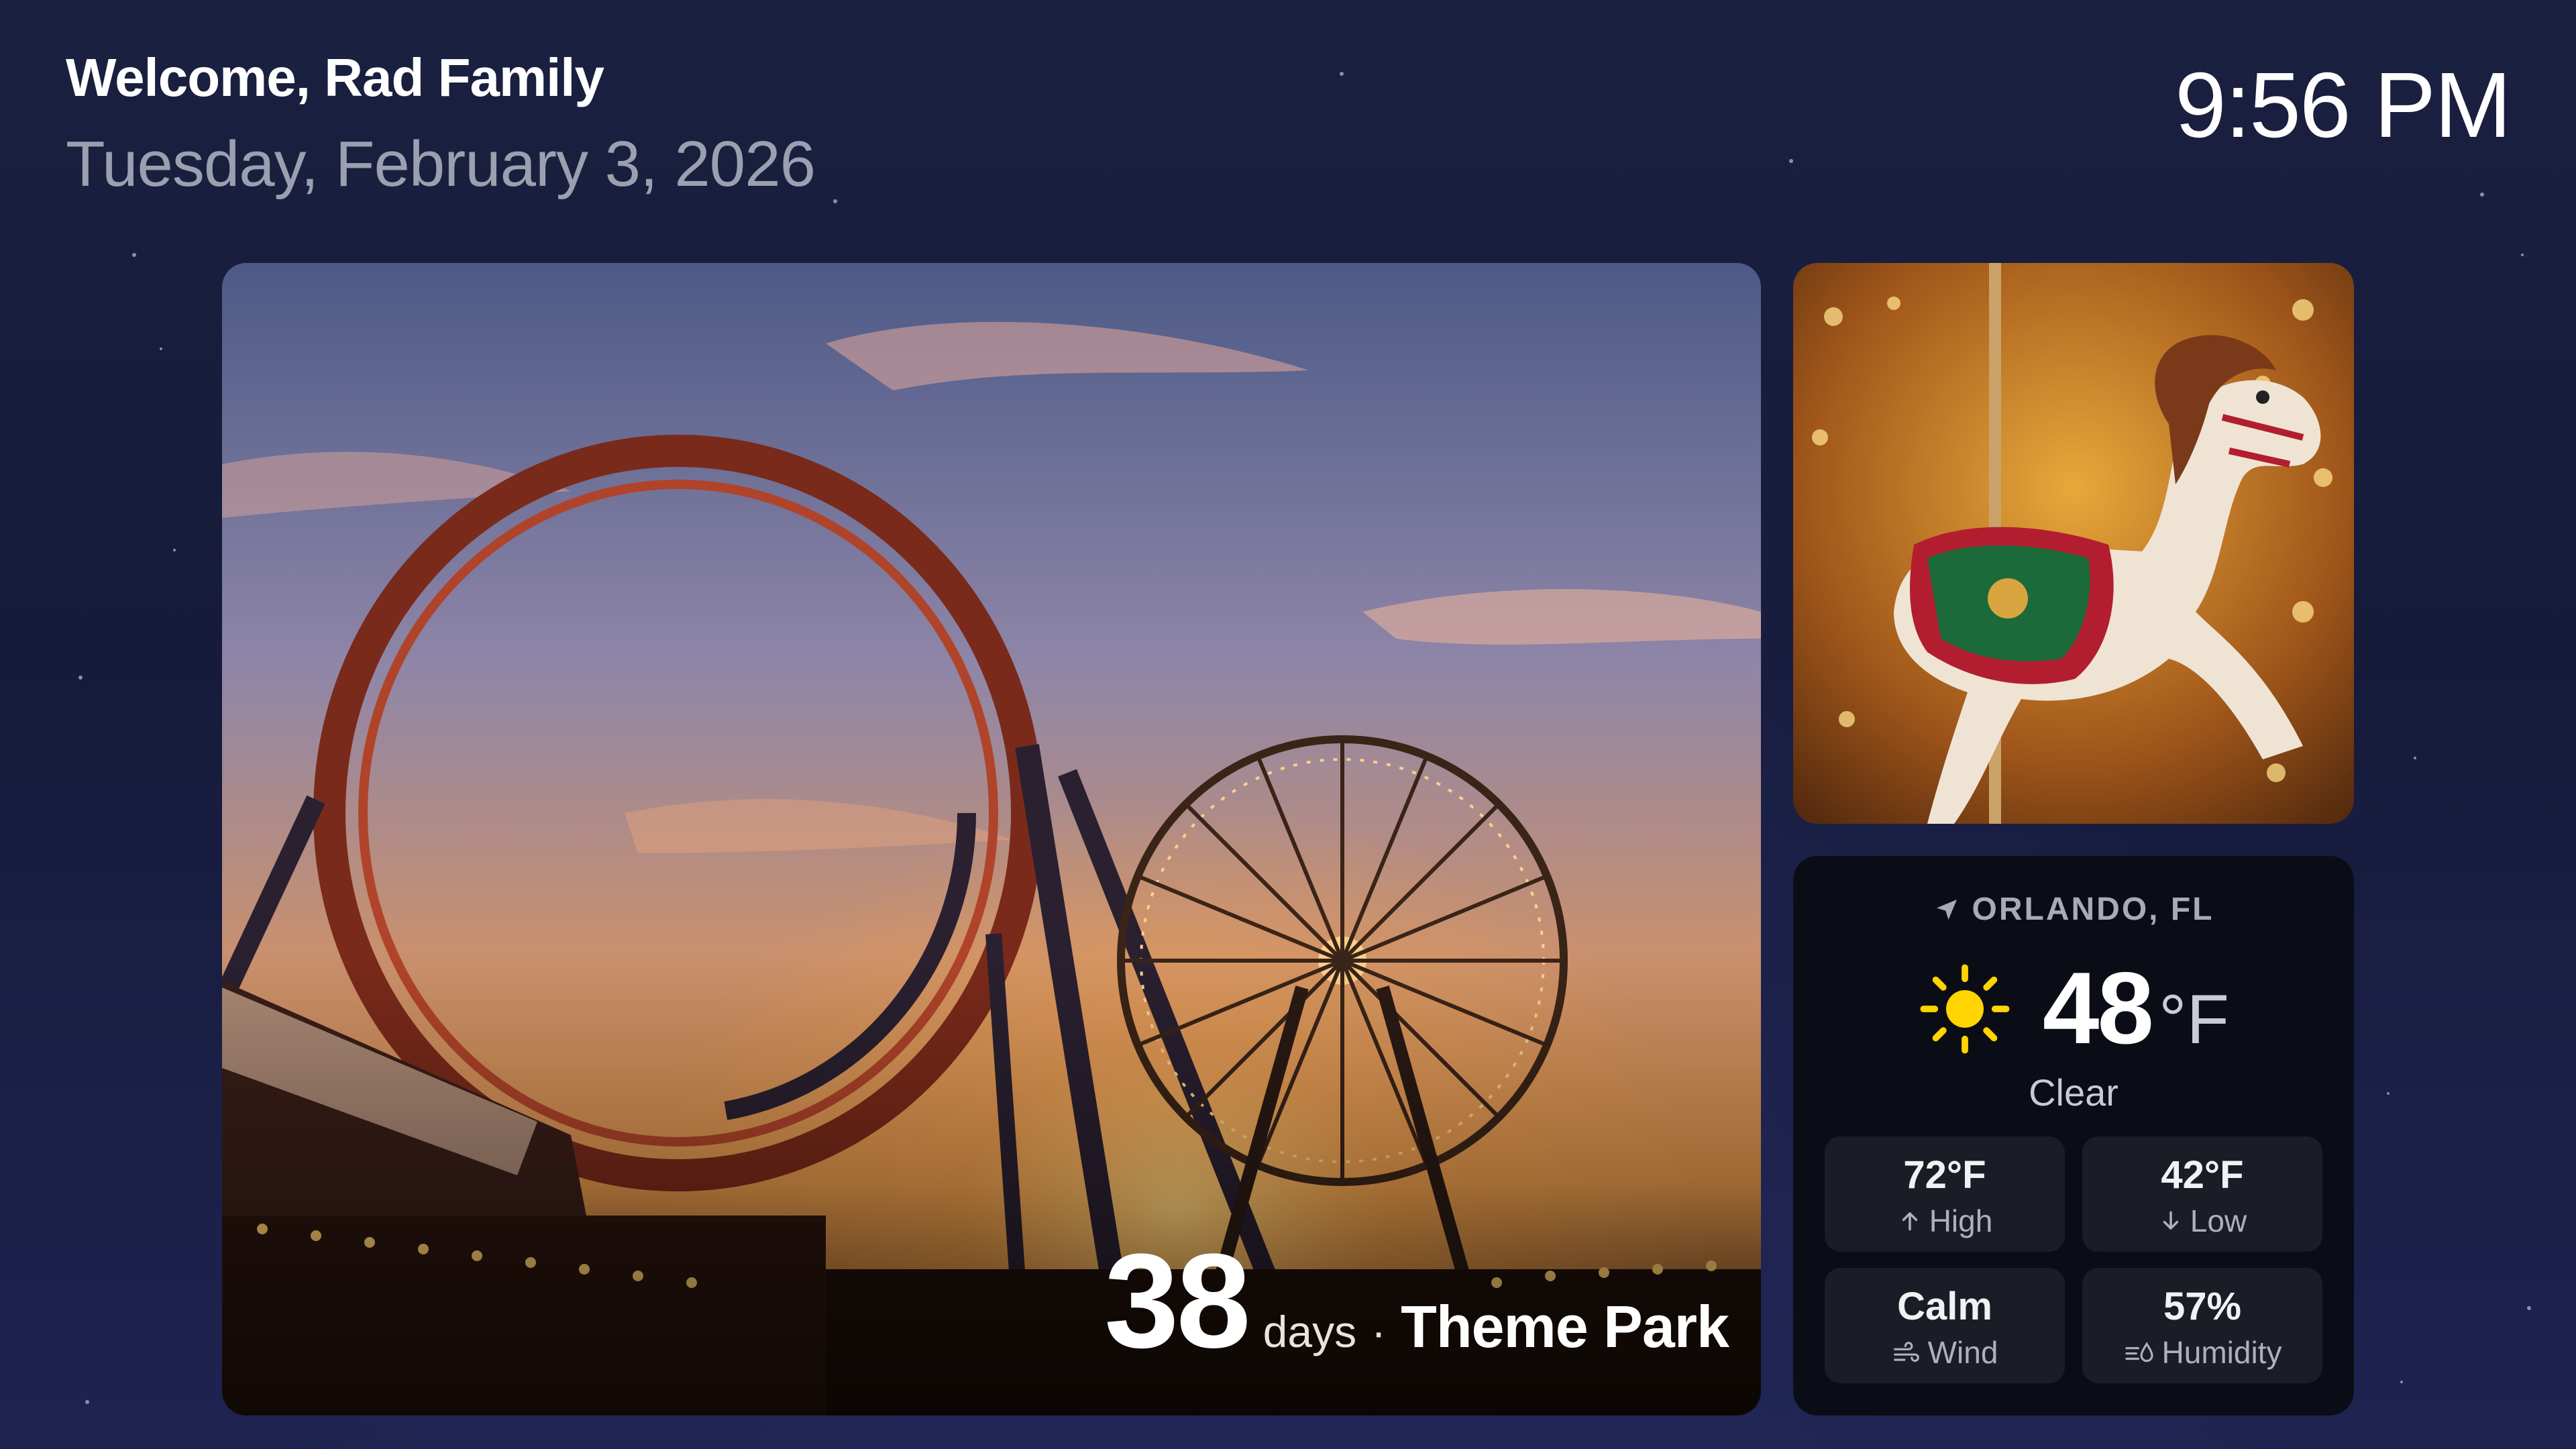  I want to click on temperature-unit: °F, so click(2194, 1020).